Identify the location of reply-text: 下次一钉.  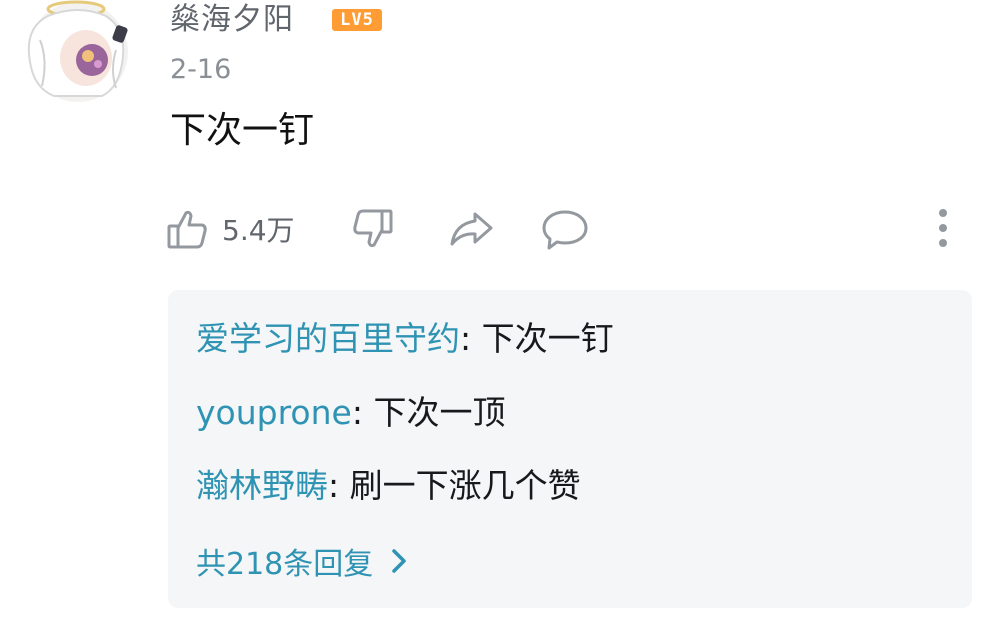
(547, 338).